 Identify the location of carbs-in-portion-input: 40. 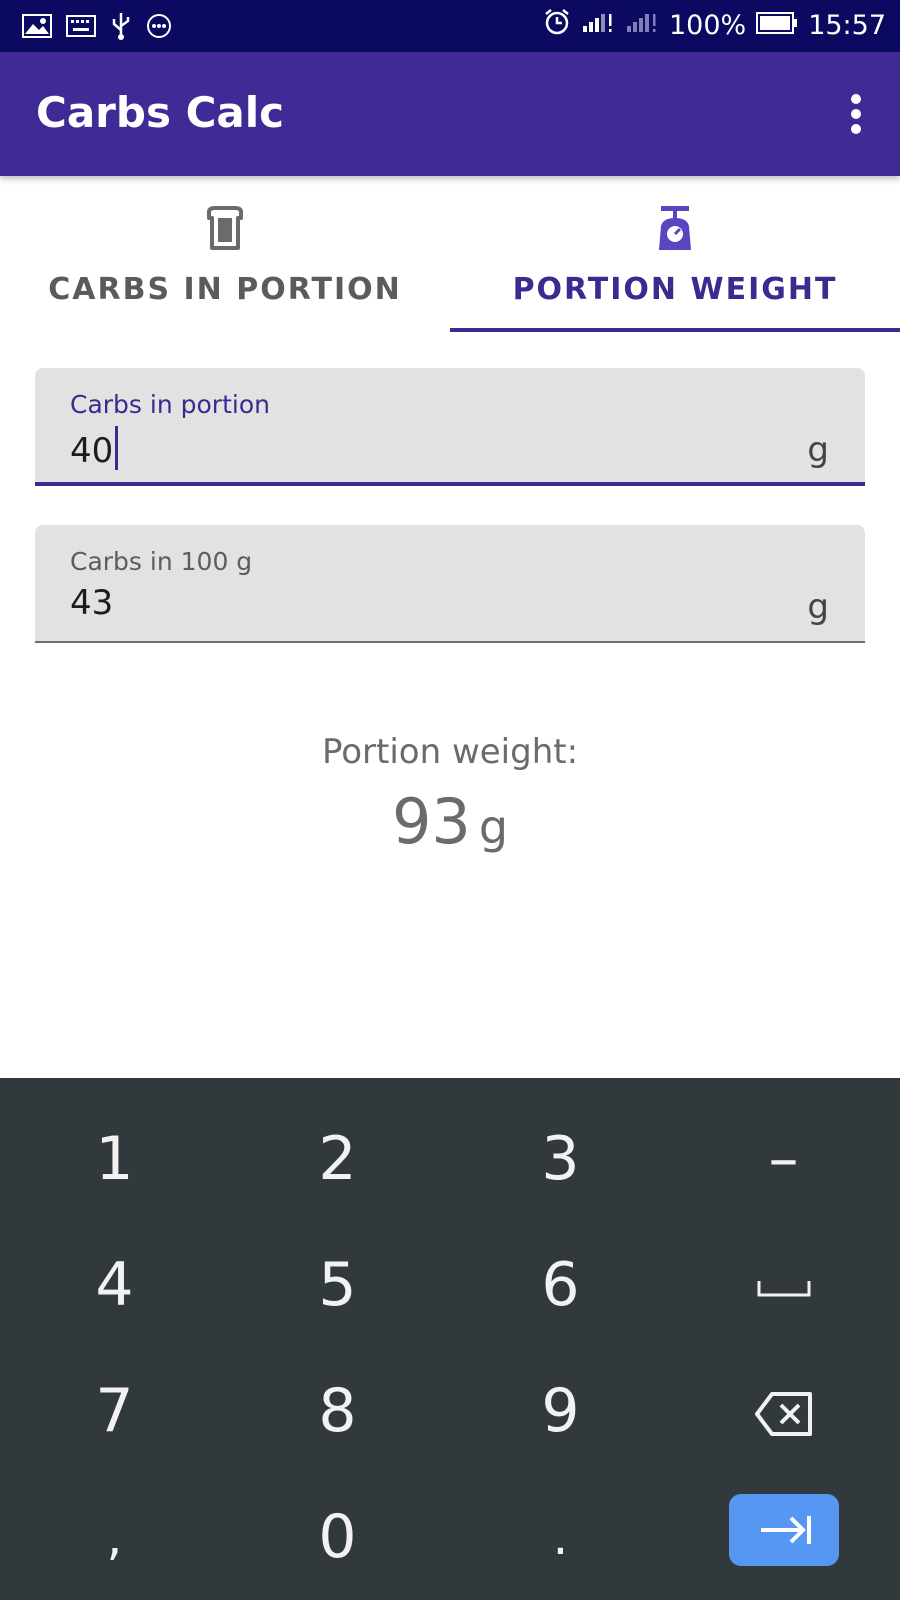
(94, 448).